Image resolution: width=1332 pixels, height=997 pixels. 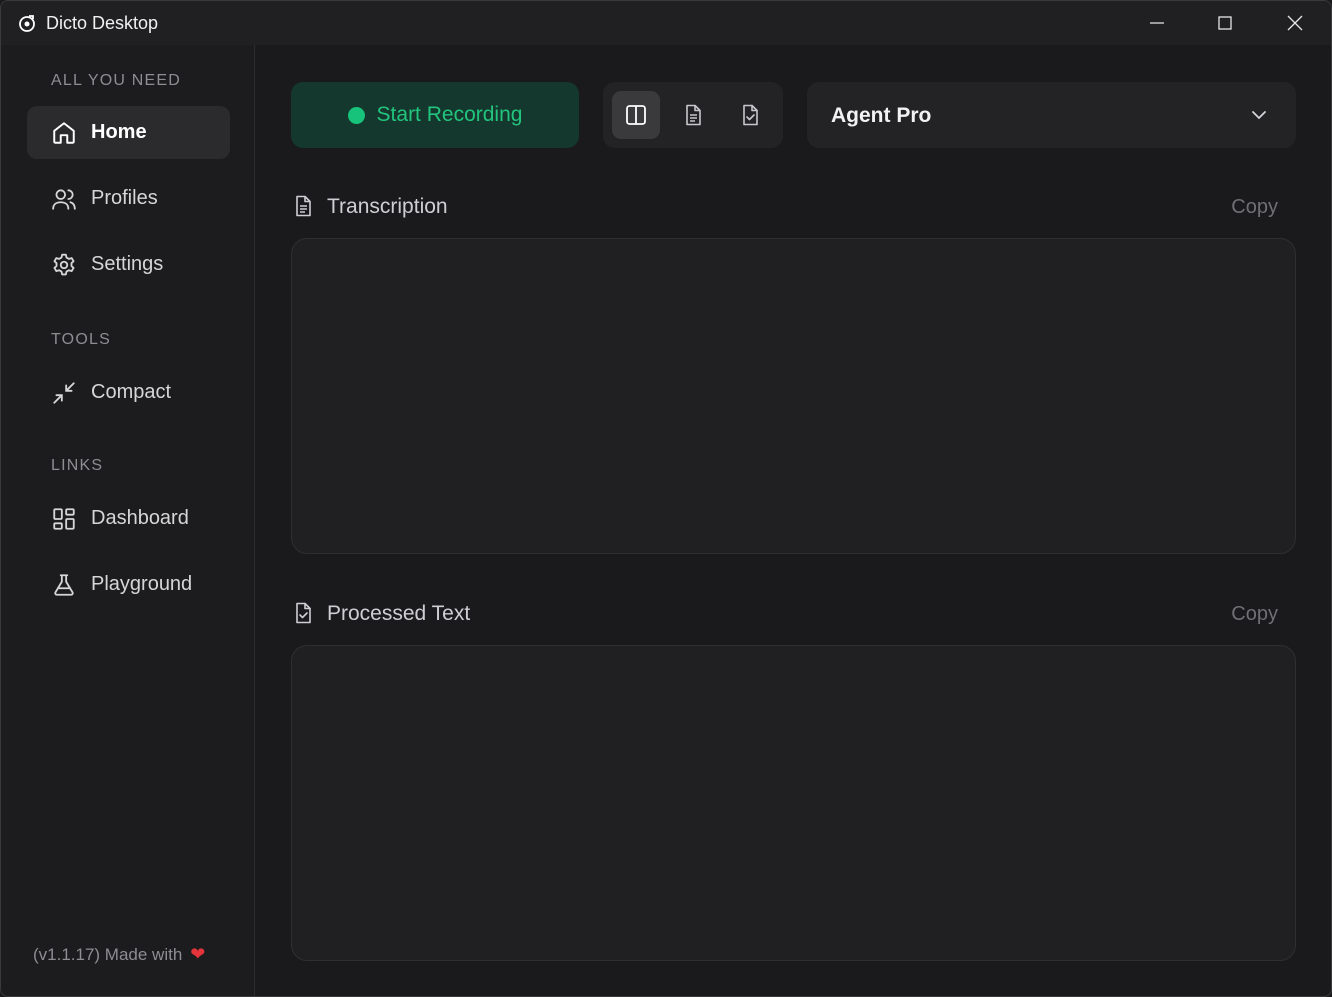 I want to click on minimize-icon, so click(x=1157, y=23).